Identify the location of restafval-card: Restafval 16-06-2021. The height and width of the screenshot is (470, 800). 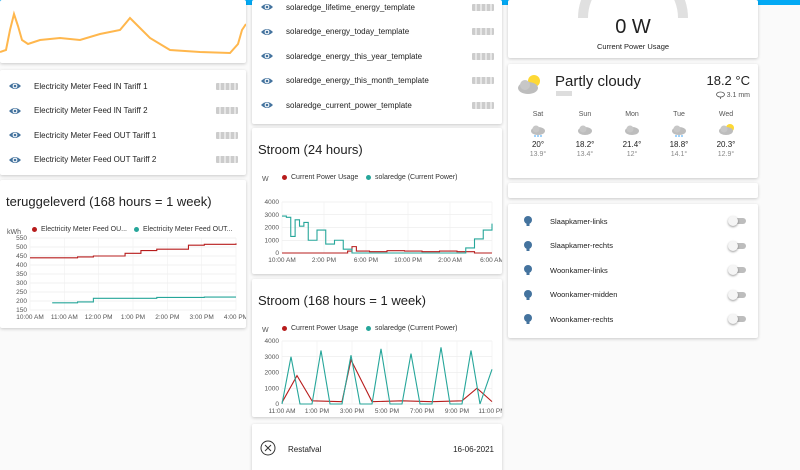
(377, 447).